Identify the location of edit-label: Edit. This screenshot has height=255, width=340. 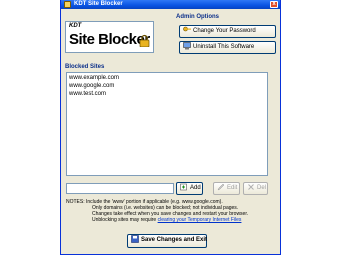
(232, 188).